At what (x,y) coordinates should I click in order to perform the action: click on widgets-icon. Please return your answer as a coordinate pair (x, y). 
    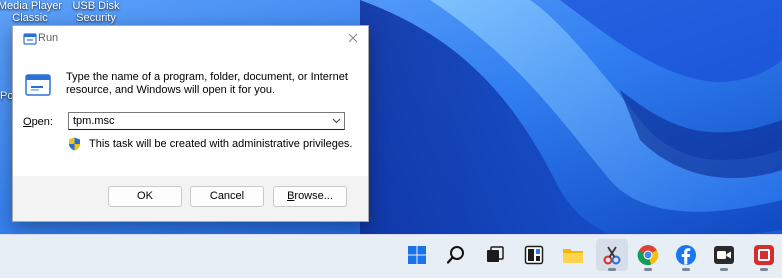
    Looking at the image, I should click on (534, 255).